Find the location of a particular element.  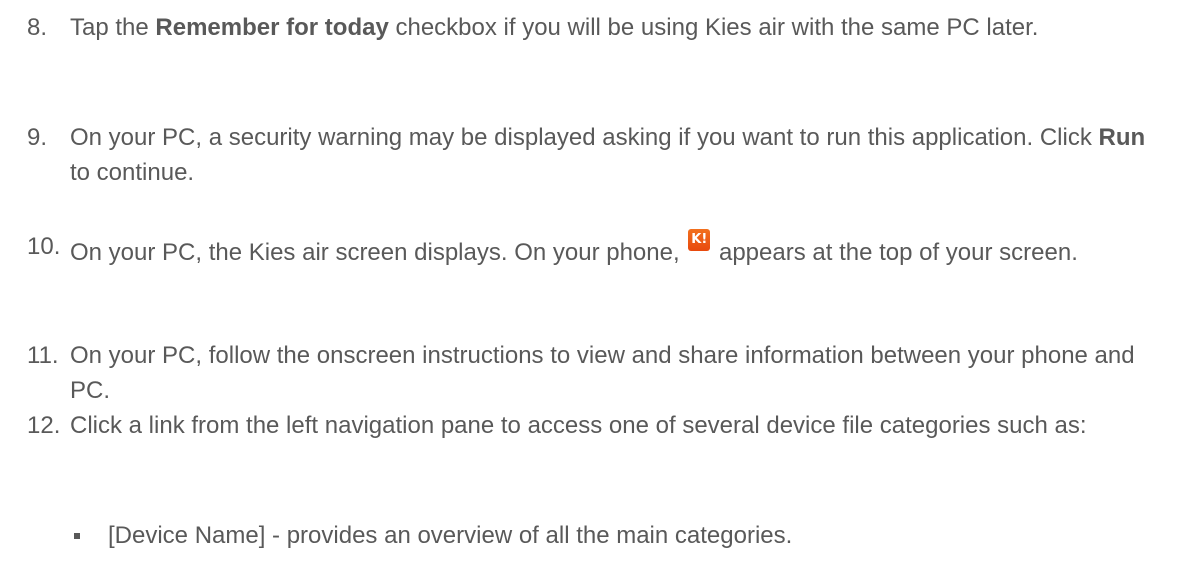

step-number: 11. is located at coordinates (43, 355).